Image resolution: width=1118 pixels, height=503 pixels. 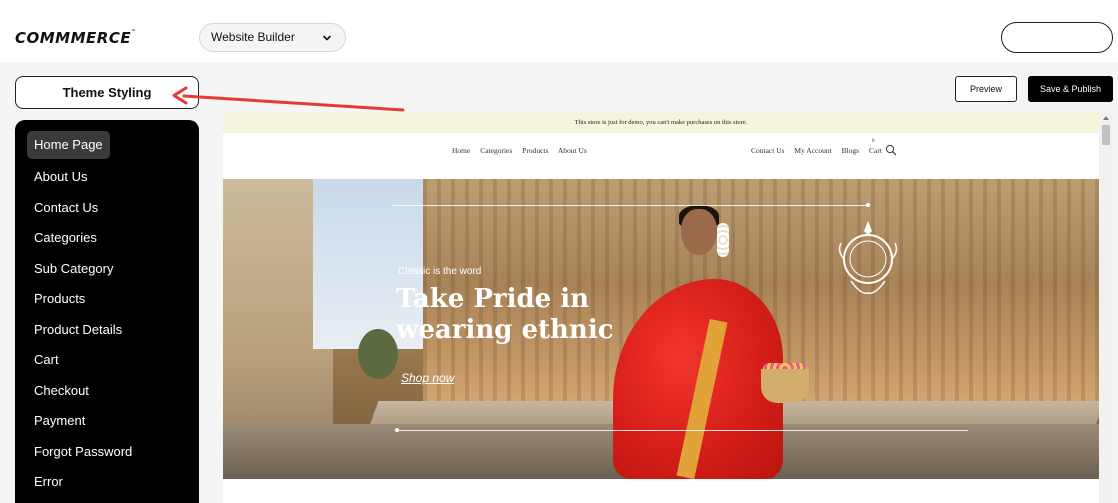 What do you see at coordinates (868, 257) in the screenshot?
I see `medallion-ornament-icon` at bounding box center [868, 257].